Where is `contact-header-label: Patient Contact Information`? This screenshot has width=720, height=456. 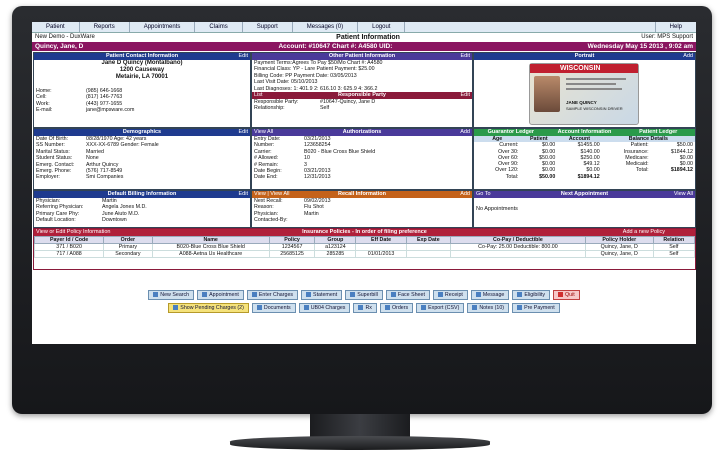 contact-header-label: Patient Contact Information is located at coordinates (142, 56).